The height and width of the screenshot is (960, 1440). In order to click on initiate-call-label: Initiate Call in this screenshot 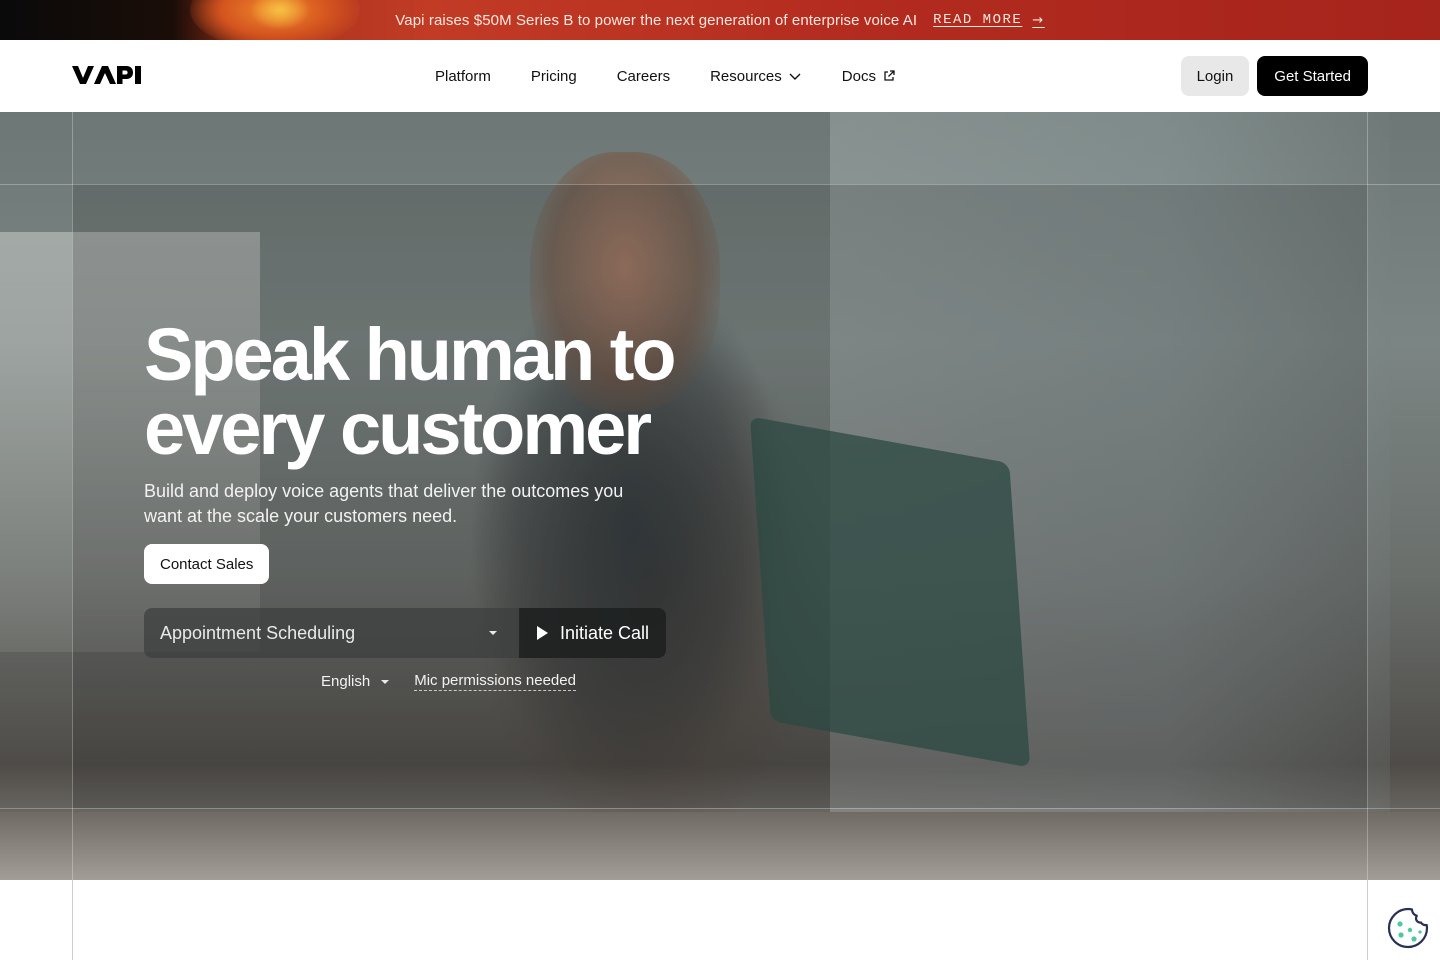, I will do `click(605, 632)`.